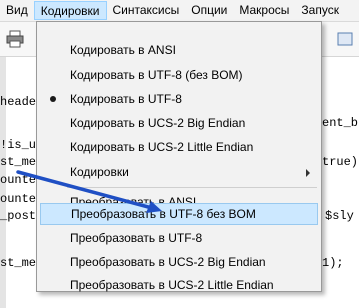  I want to click on menu-item-encode-ucs2-le: Кодировать в UCS-2 Little Endian, so click(179, 147).